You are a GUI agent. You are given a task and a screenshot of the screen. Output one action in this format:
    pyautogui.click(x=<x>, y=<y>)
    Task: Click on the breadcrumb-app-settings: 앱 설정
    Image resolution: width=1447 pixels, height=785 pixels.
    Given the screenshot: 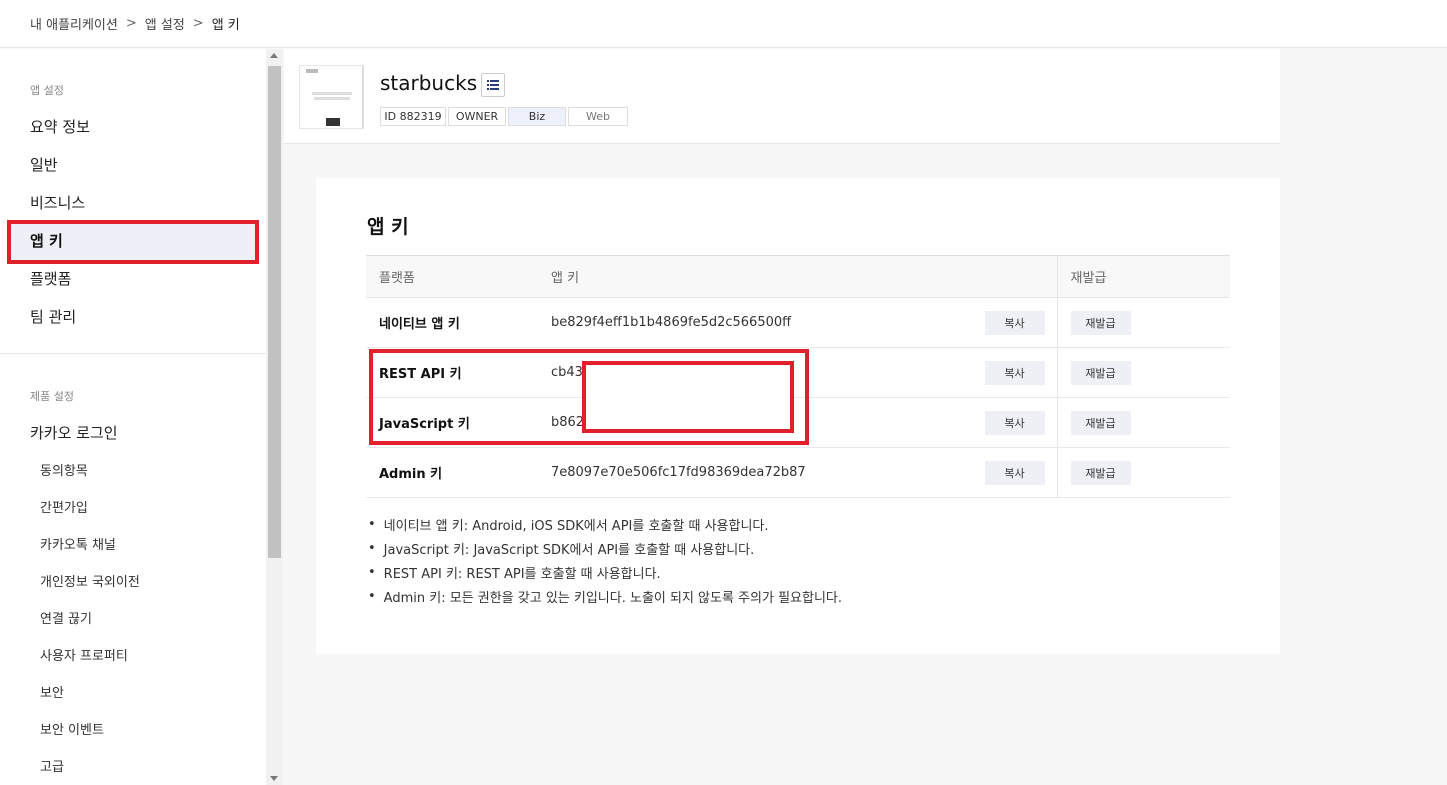 What is the action you would take?
    pyautogui.click(x=165, y=23)
    